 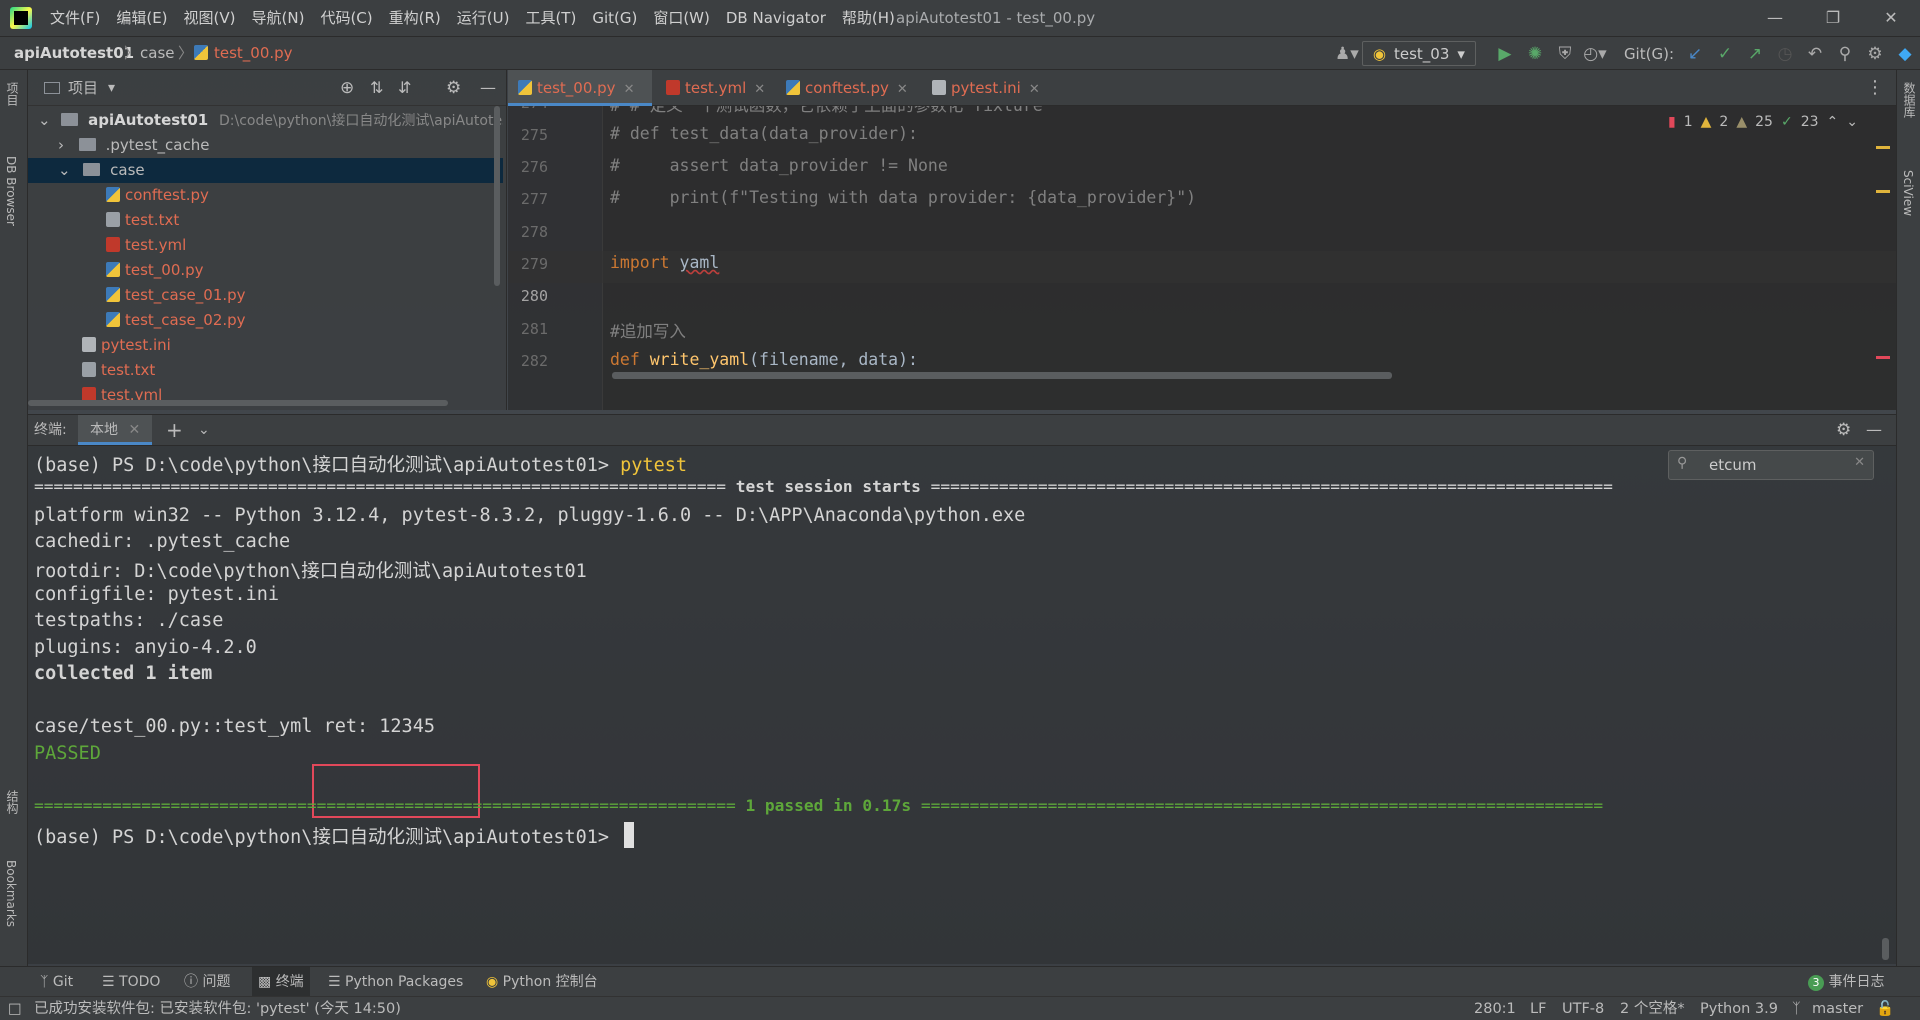 What do you see at coordinates (12, 94) in the screenshot?
I see `project-tool-button: 项目` at bounding box center [12, 94].